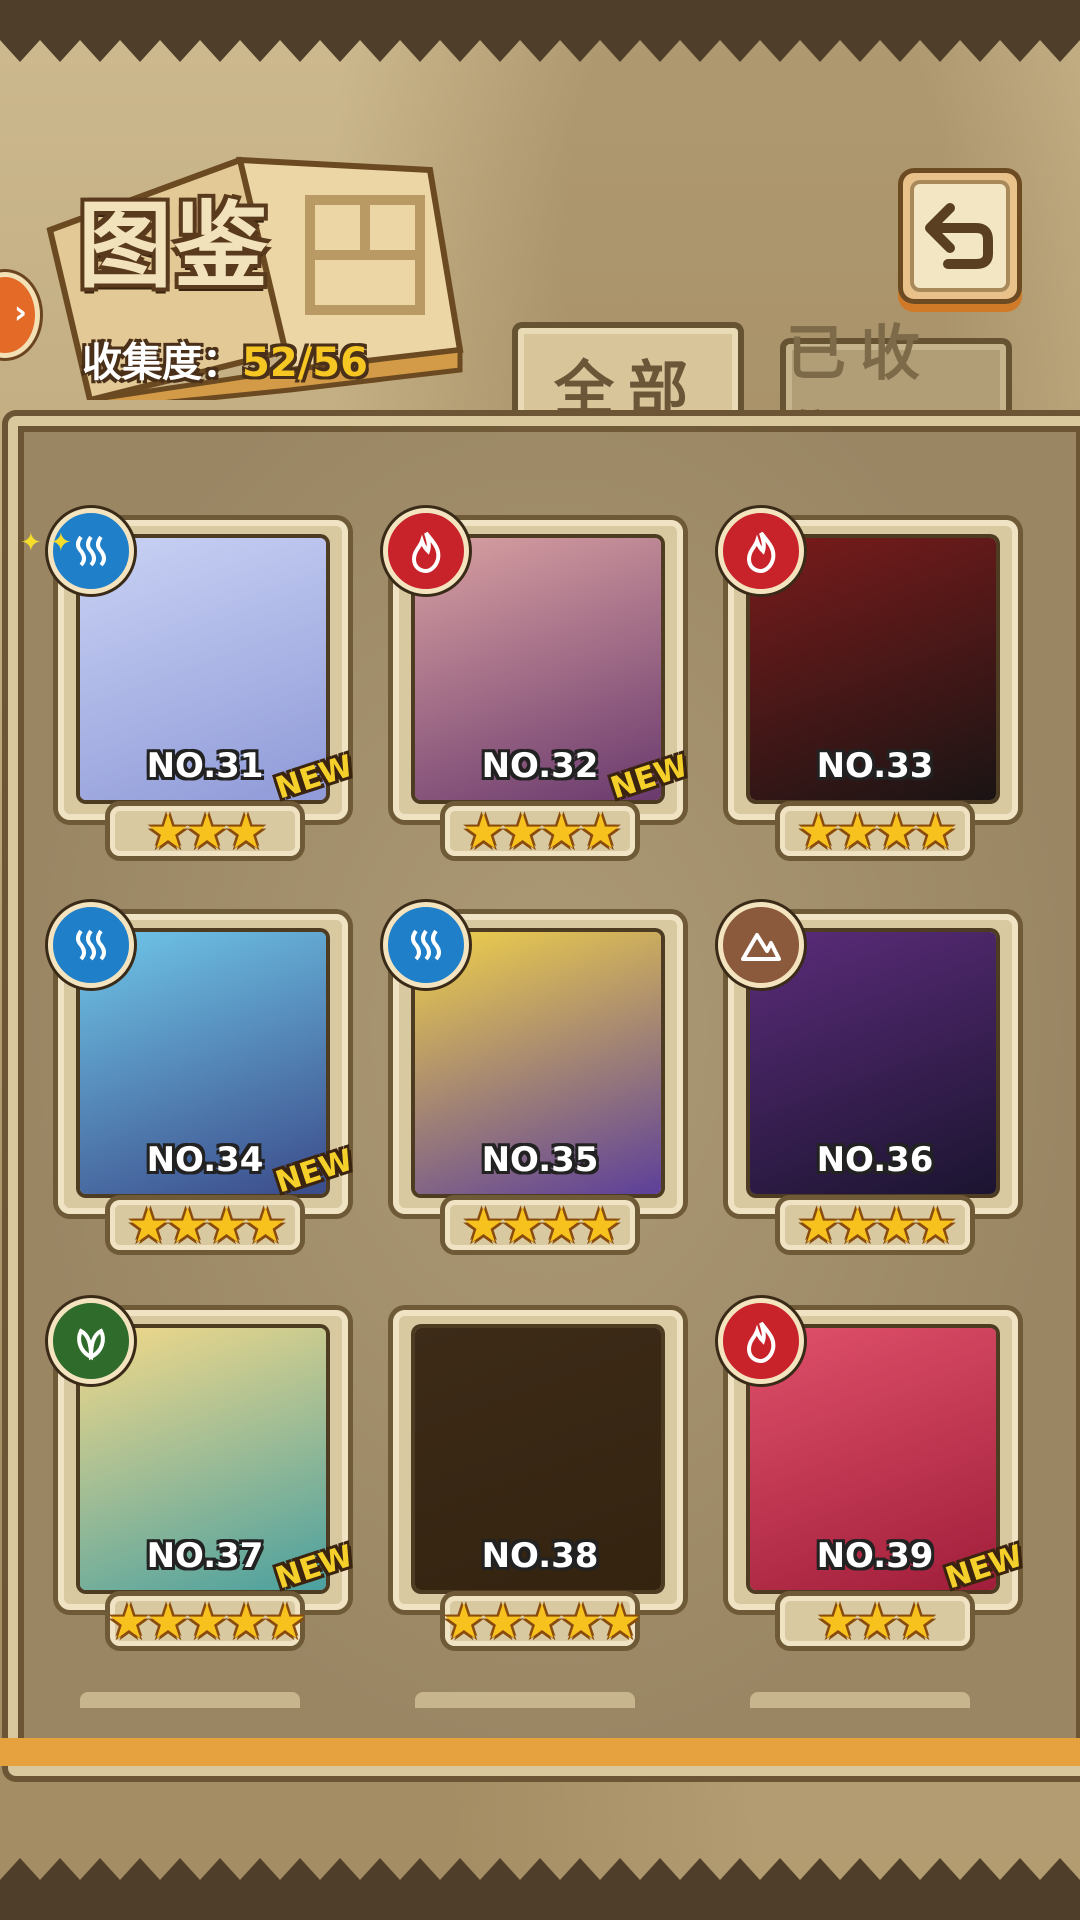  What do you see at coordinates (761, 945) in the screenshot?
I see `earth-icon` at bounding box center [761, 945].